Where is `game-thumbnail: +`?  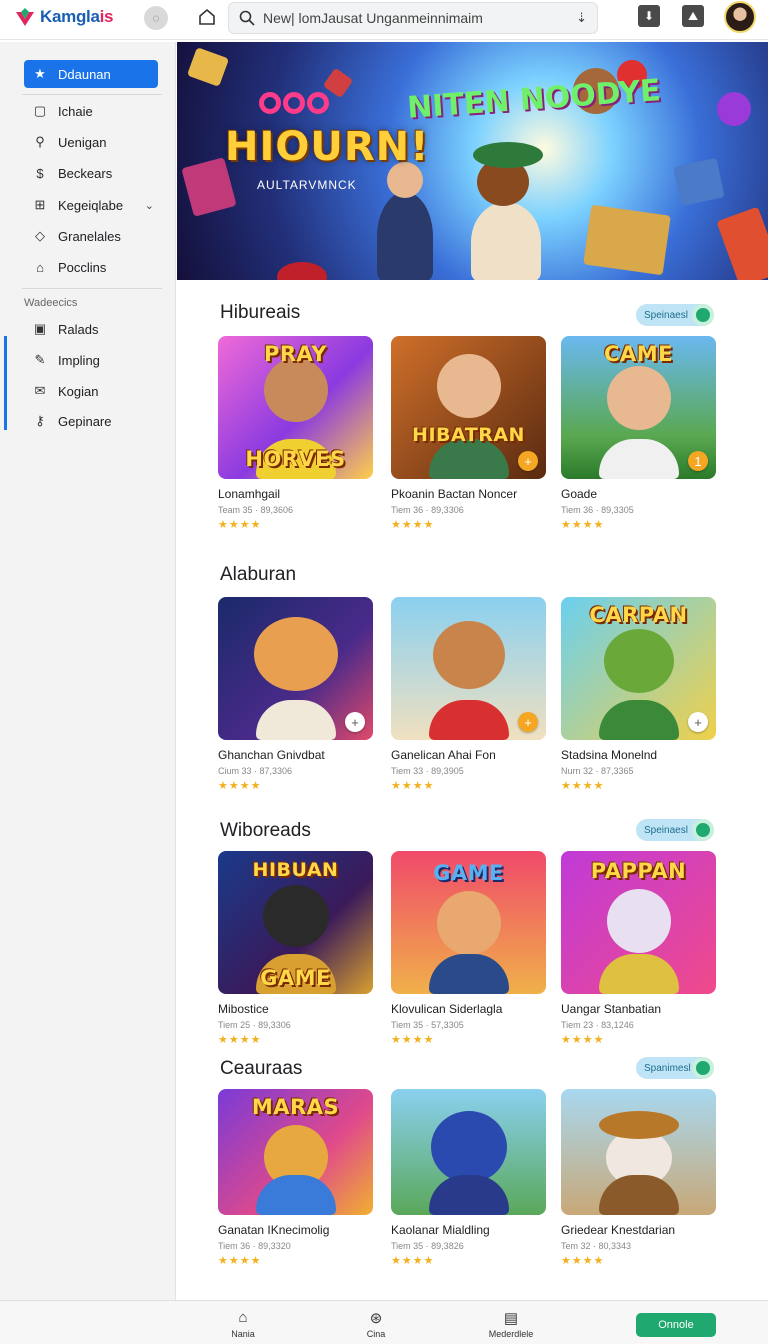 game-thumbnail: + is located at coordinates (468, 668).